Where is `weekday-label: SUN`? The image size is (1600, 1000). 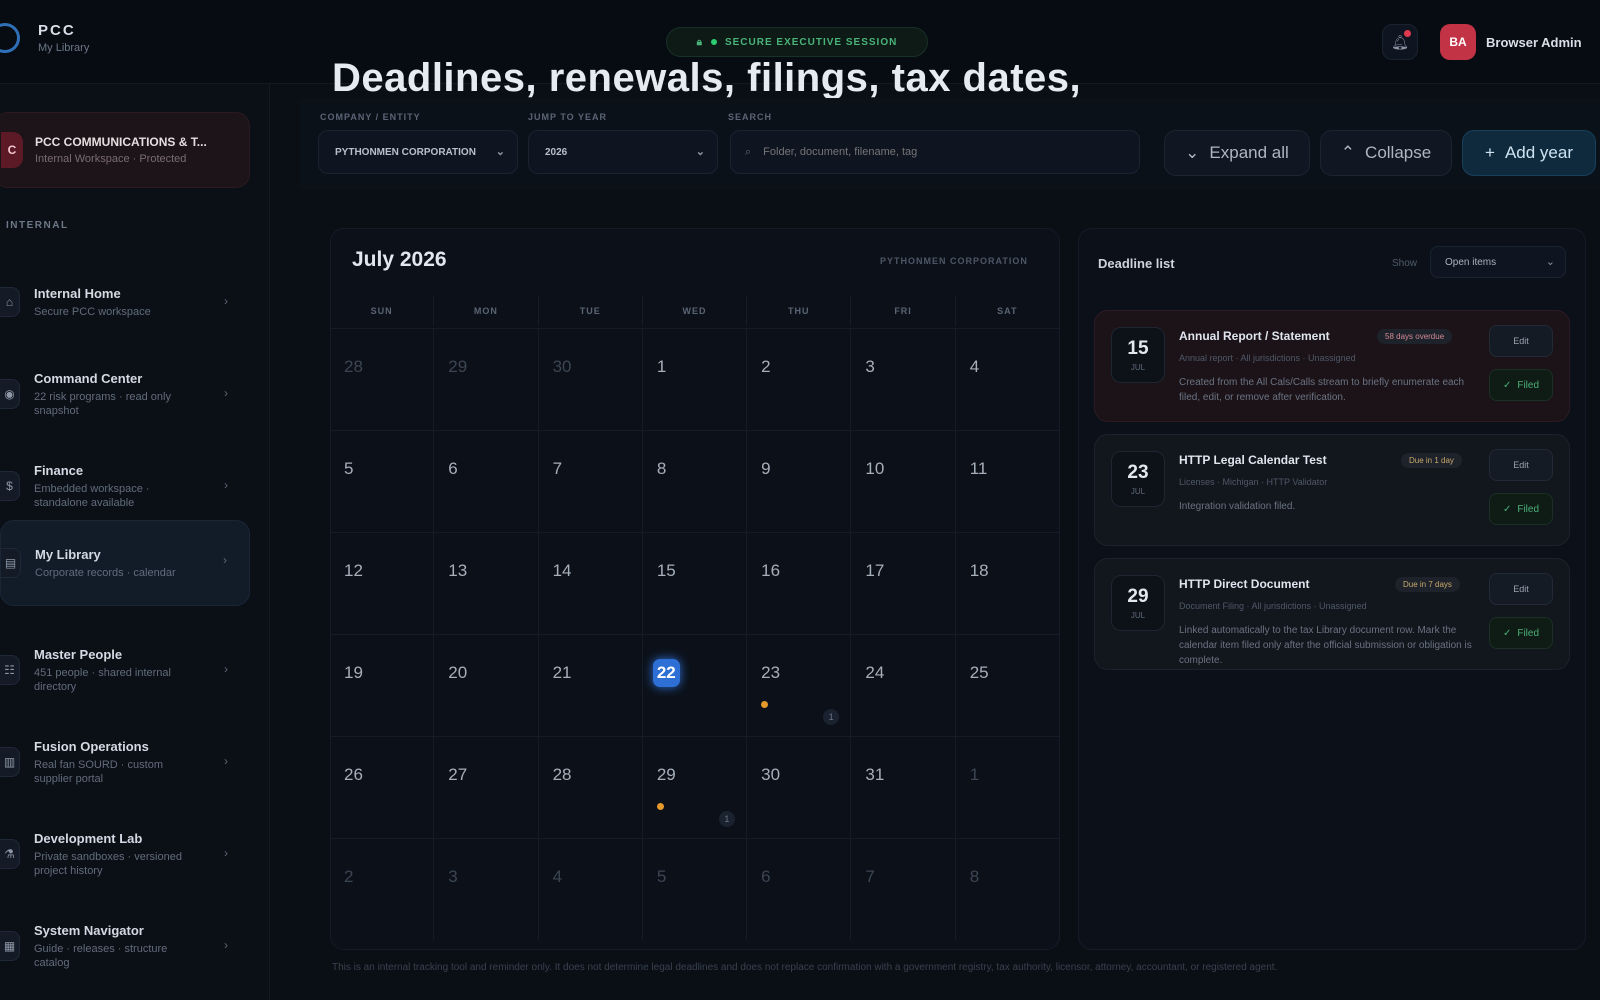 weekday-label: SUN is located at coordinates (382, 311).